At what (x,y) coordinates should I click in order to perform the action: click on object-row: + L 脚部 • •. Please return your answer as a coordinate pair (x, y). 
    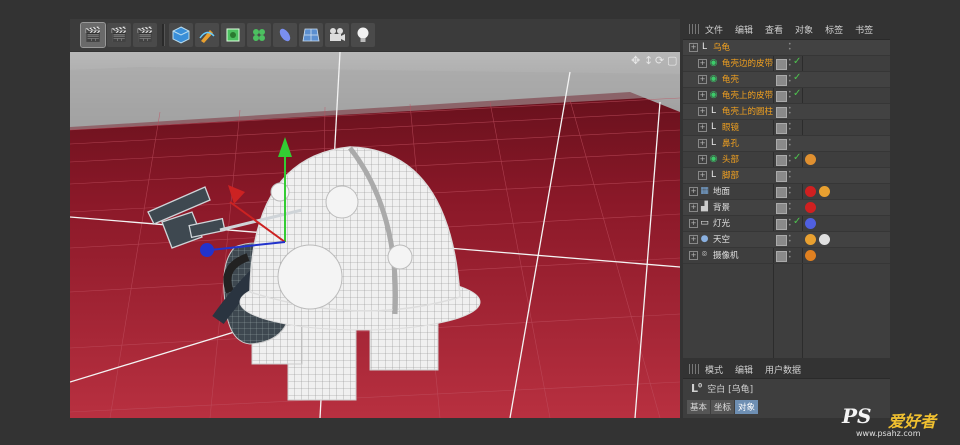
    Looking at the image, I should click on (786, 176).